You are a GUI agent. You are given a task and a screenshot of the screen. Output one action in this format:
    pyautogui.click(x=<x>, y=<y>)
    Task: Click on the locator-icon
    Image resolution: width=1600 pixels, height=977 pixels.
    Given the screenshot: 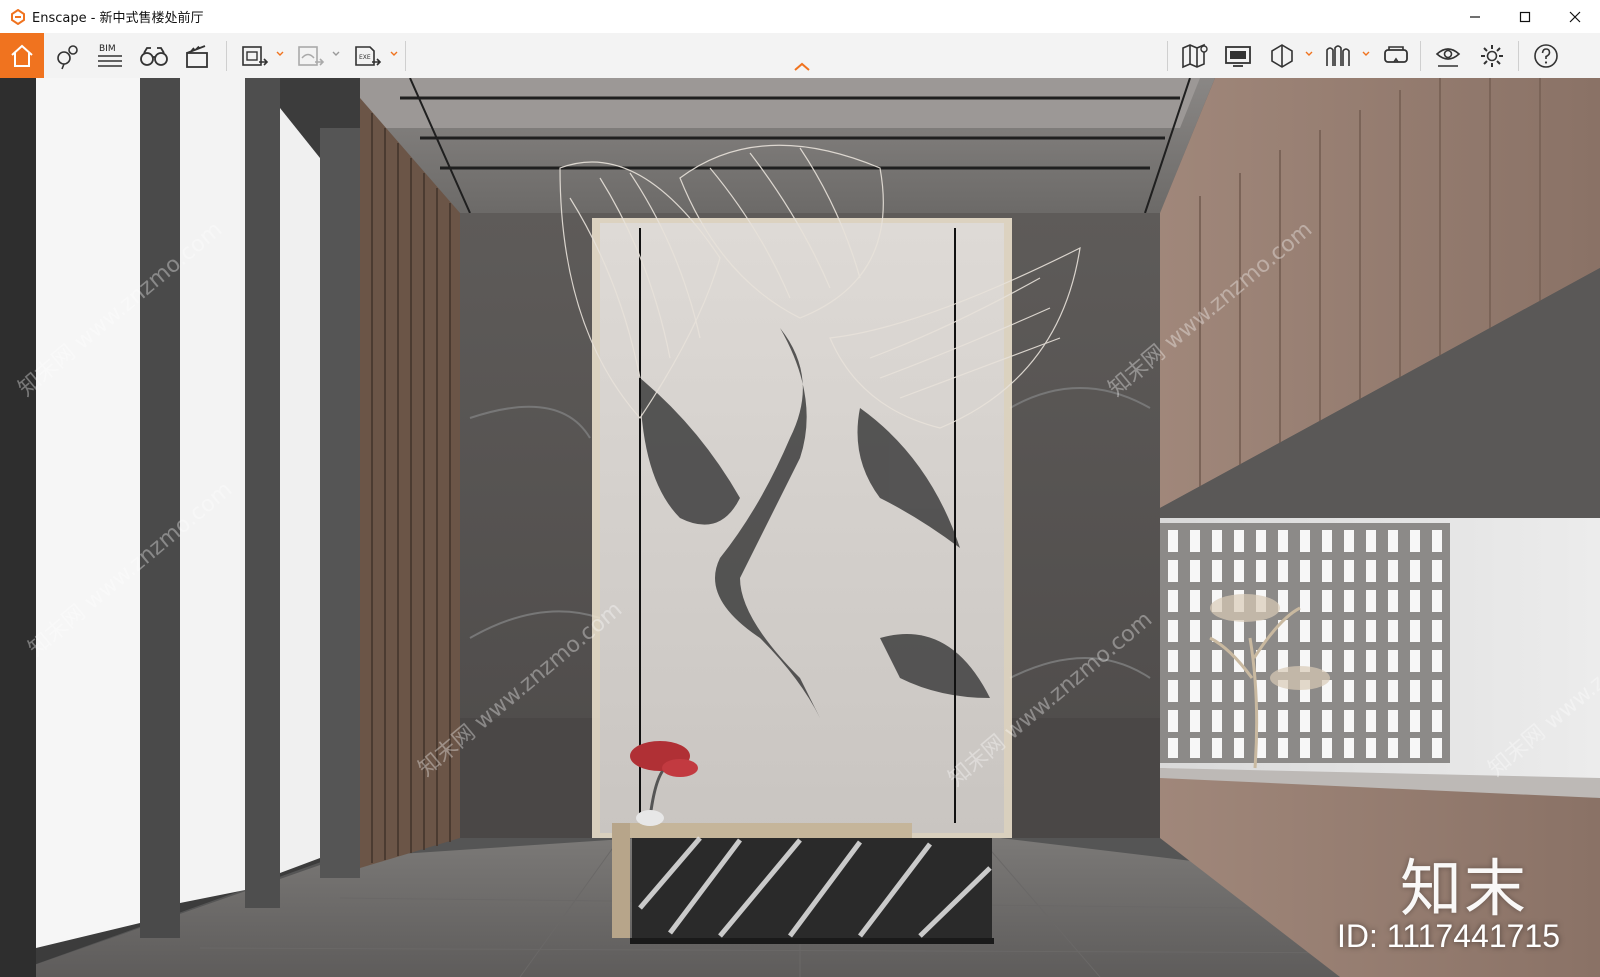 What is the action you would take?
    pyautogui.click(x=67, y=56)
    